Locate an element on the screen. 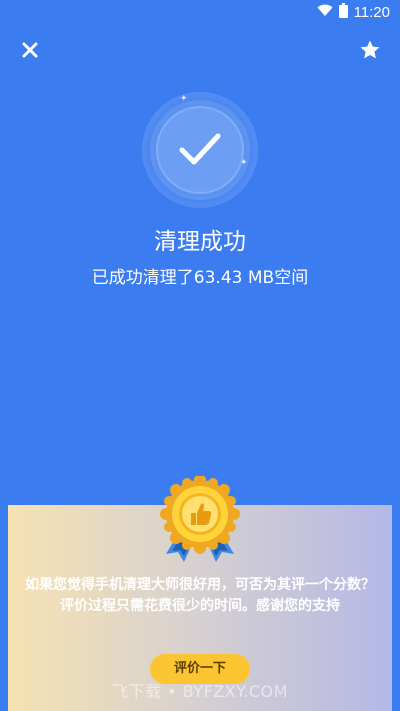 This screenshot has width=400, height=711. check-circle is located at coordinates (200, 150).